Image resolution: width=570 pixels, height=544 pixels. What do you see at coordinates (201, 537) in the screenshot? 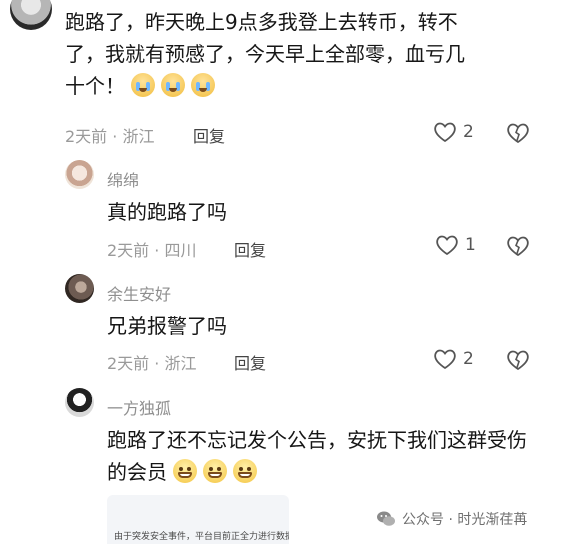
I see `preview-caption: 由于突发安全事件，平台目前正全力进行数据` at bounding box center [201, 537].